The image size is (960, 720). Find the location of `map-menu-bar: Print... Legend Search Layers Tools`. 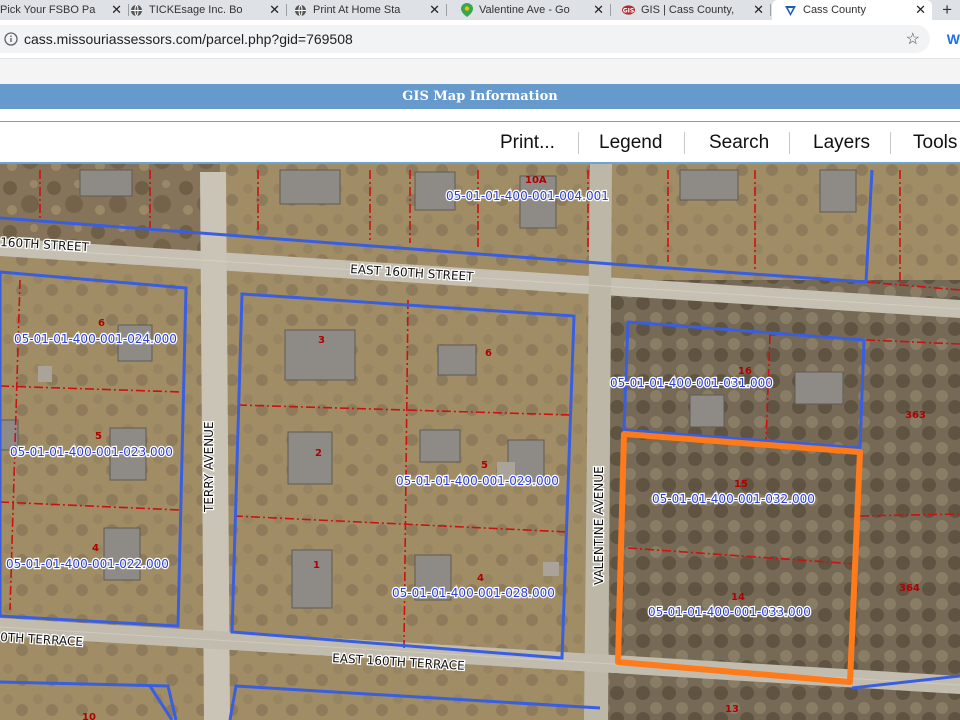

map-menu-bar: Print... Legend Search Layers Tools is located at coordinates (480, 142).